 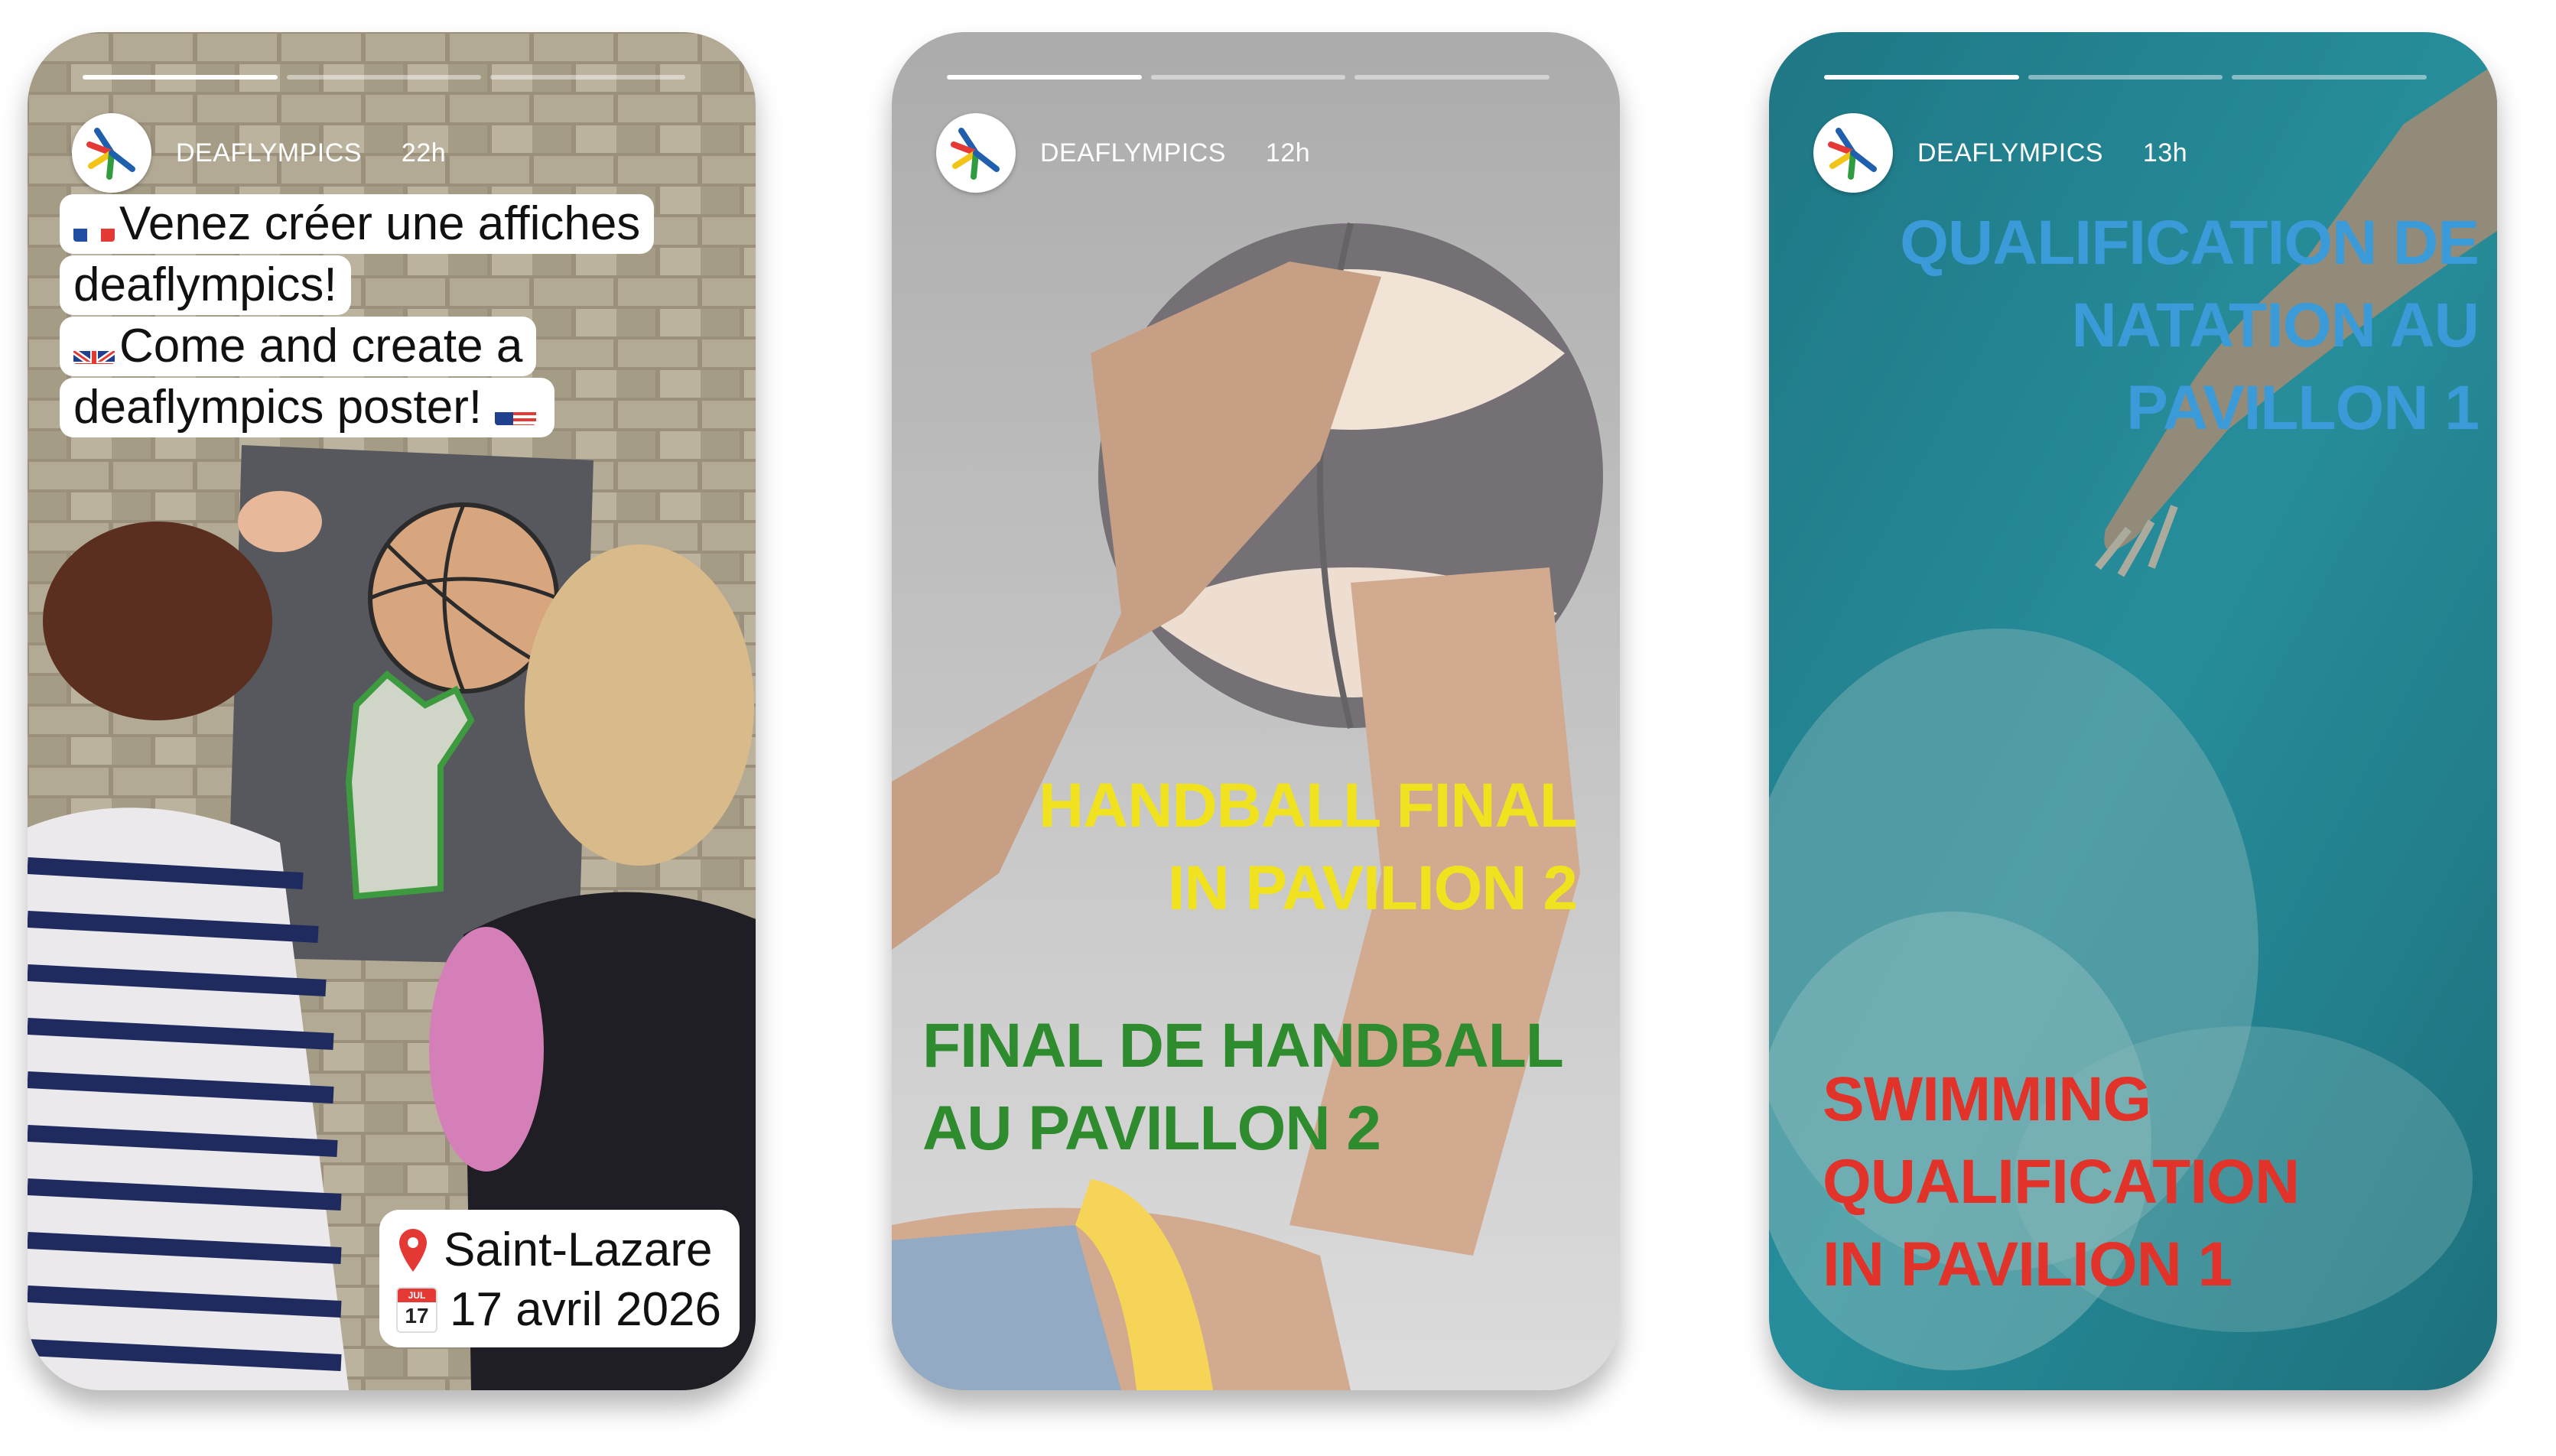 I want to click on headline-english: HANDBALL FINAL IN PAVILION 2, so click(x=1308, y=847).